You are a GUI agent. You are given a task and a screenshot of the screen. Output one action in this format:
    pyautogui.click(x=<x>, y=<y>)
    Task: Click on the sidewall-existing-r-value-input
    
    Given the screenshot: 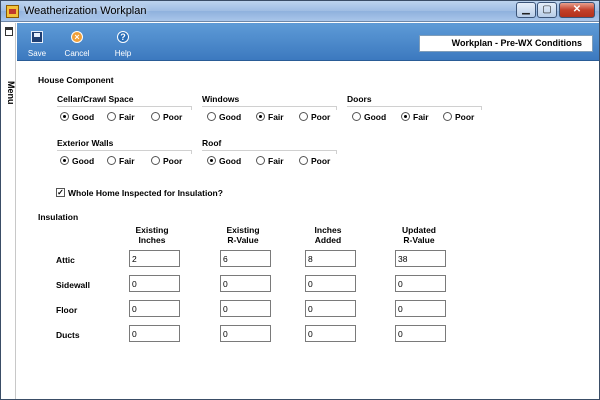 What is the action you would take?
    pyautogui.click(x=245, y=283)
    